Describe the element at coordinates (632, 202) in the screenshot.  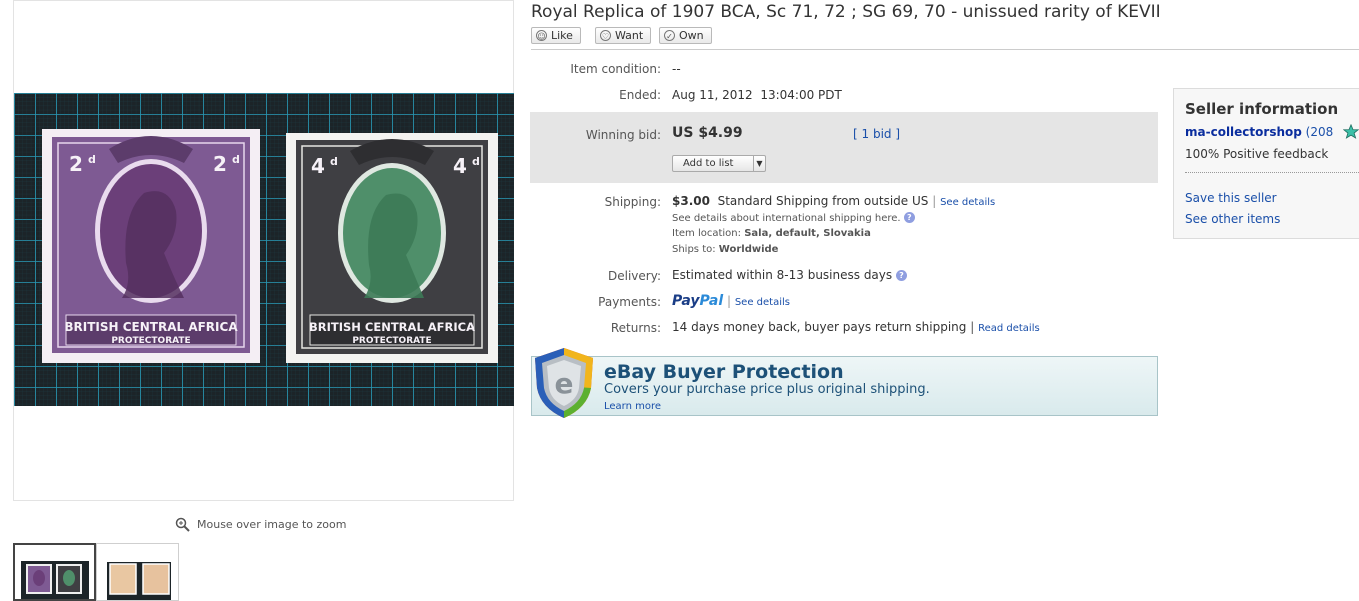
I see `shipping-label: Shipping:` at that location.